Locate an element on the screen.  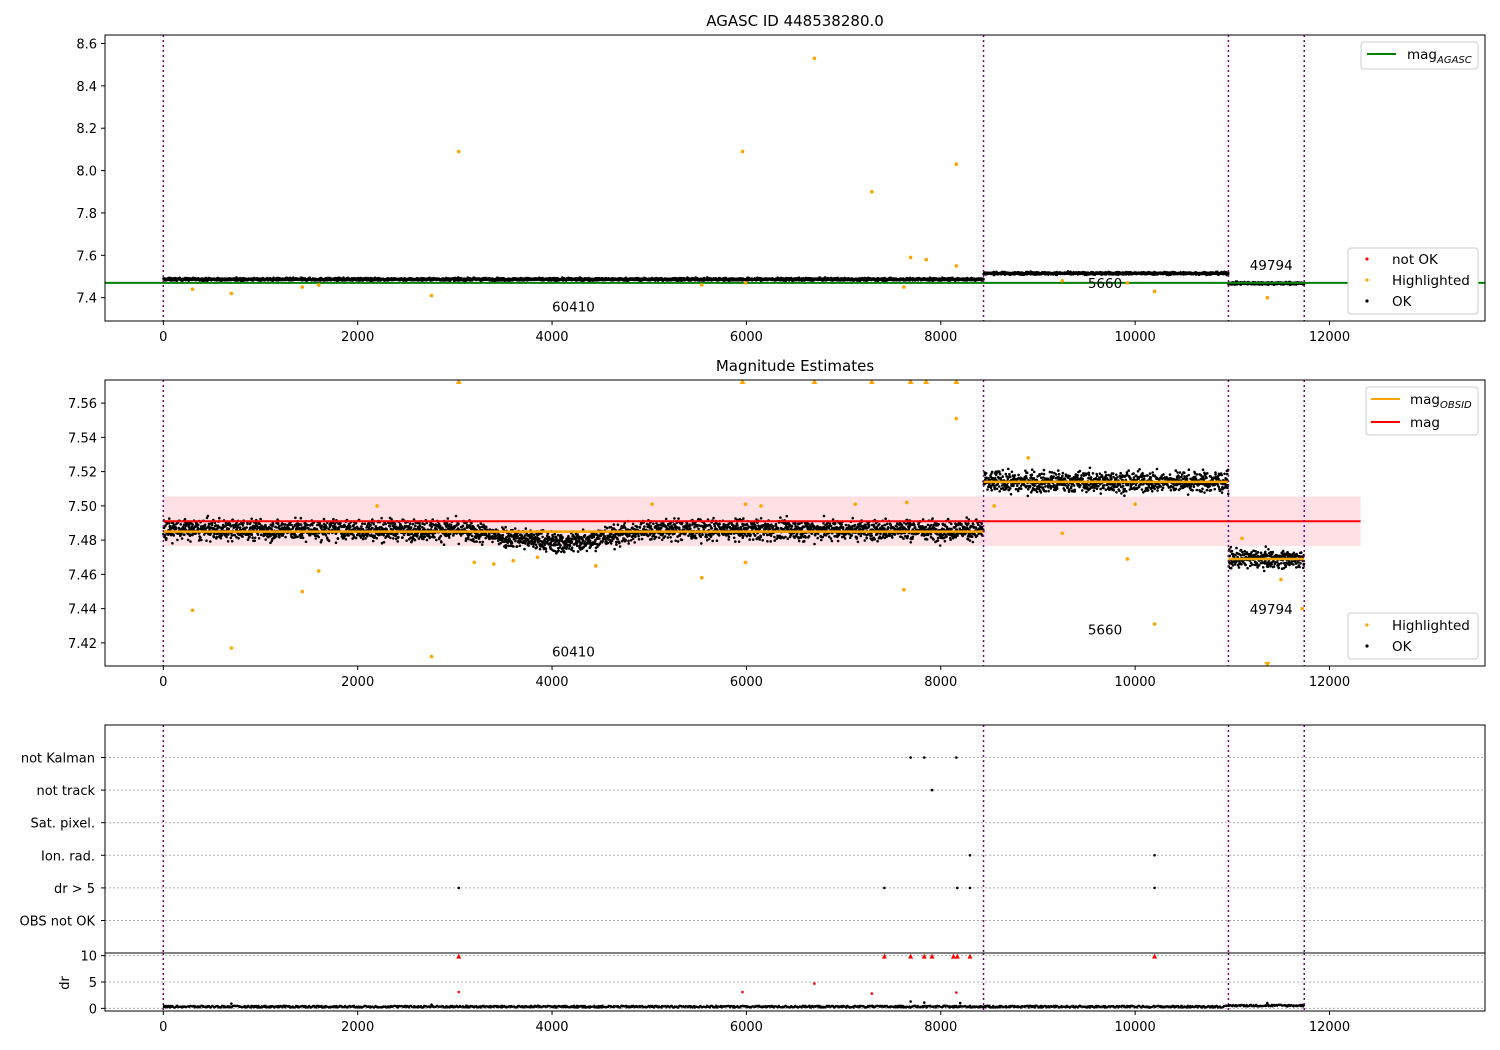
legend-top: magAGASC is located at coordinates (1419, 55).